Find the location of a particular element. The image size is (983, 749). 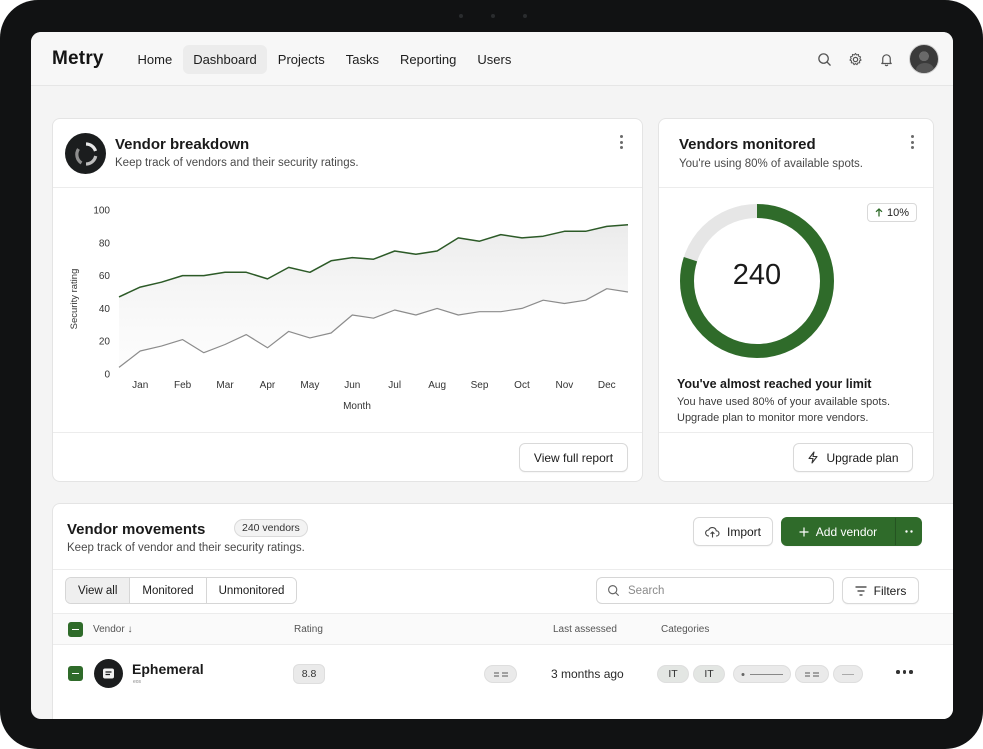

app-logo: Metry is located at coordinates (78, 59).